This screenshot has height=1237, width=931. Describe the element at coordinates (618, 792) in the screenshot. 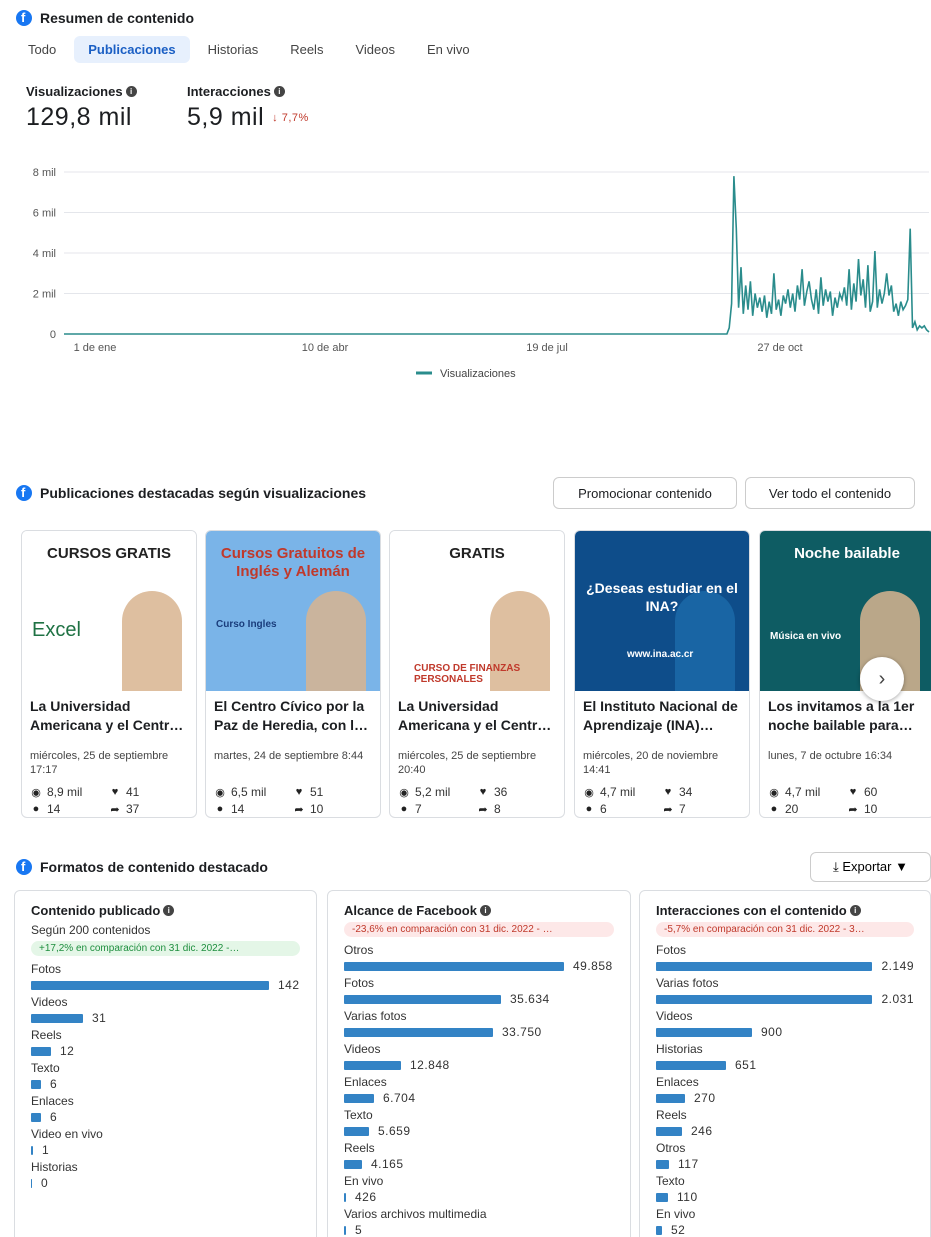

I see `stat-views-value: 4,7 mil` at that location.